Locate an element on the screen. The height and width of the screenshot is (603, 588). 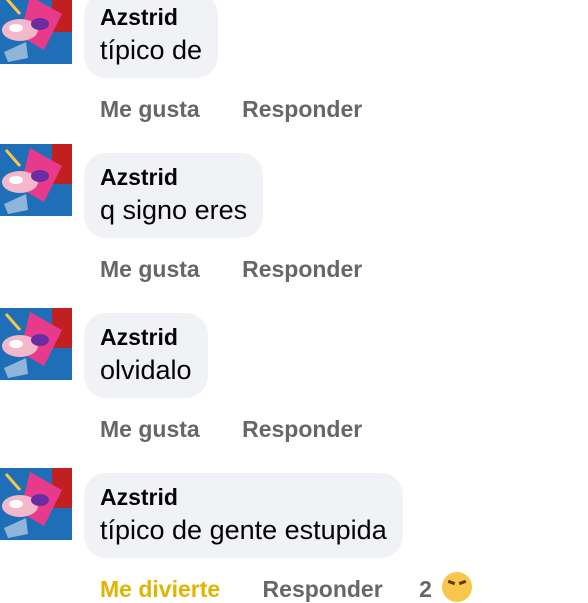
comment-text: típico de gente estupida is located at coordinates (243, 530).